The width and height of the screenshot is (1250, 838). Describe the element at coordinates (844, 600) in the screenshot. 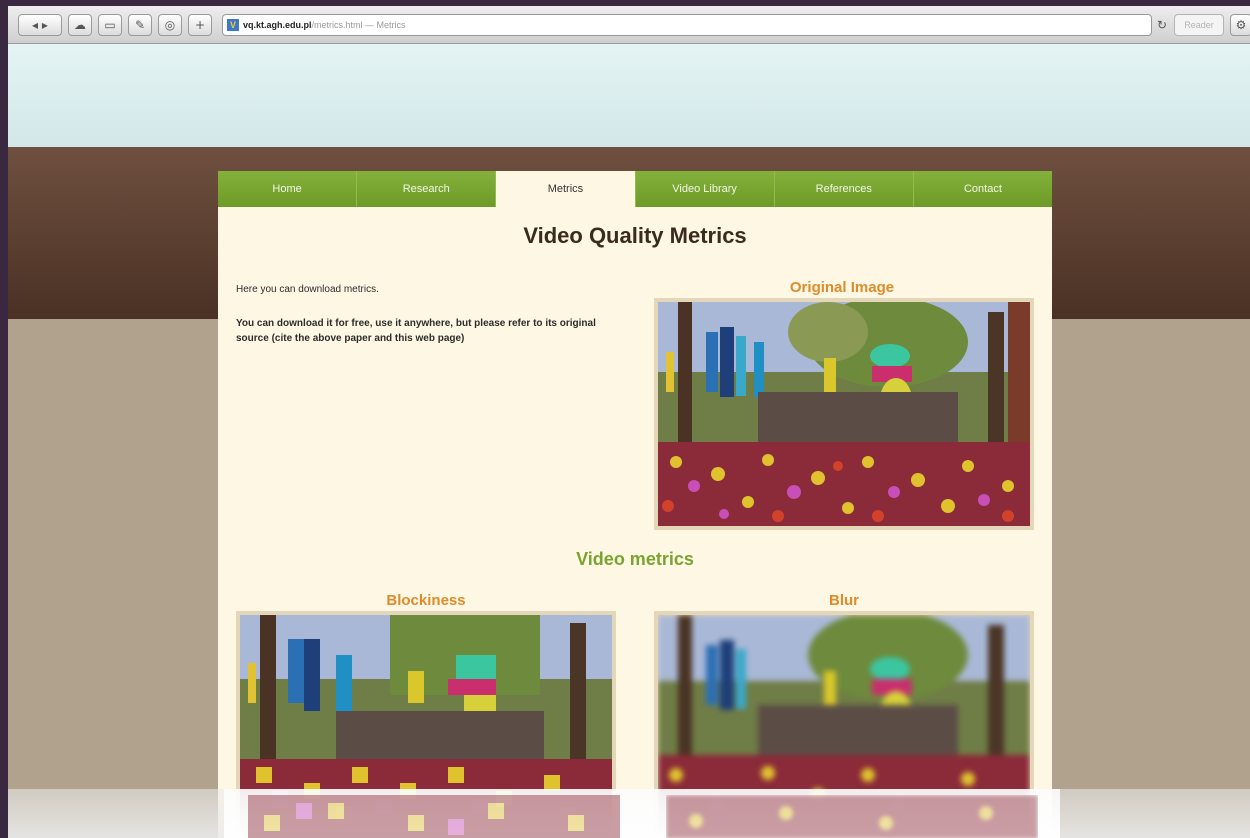

I see `blur-label: Blur` at that location.